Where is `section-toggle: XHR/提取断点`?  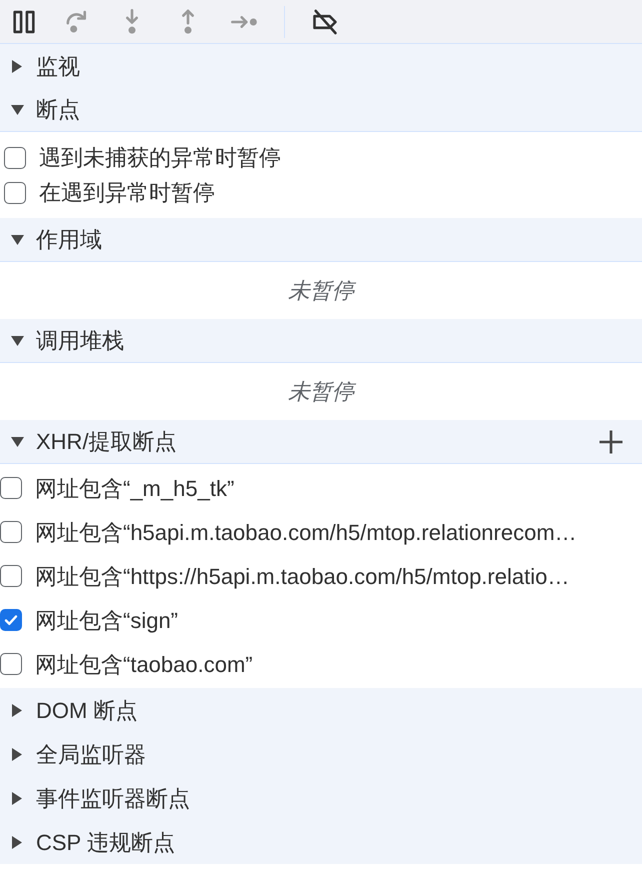 section-toggle: XHR/提取断点 is located at coordinates (92, 441).